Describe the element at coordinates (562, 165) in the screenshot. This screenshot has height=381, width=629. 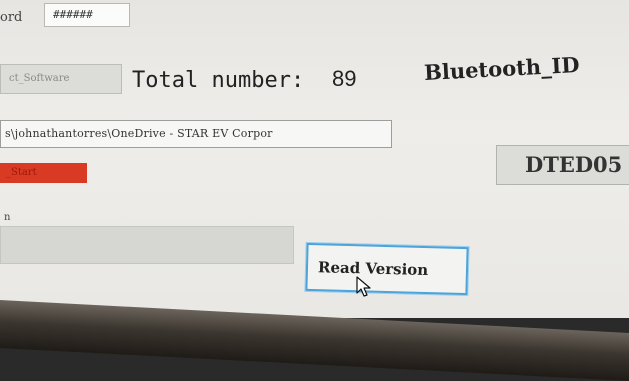
I see `bluetooth-id-field: DTED05` at that location.